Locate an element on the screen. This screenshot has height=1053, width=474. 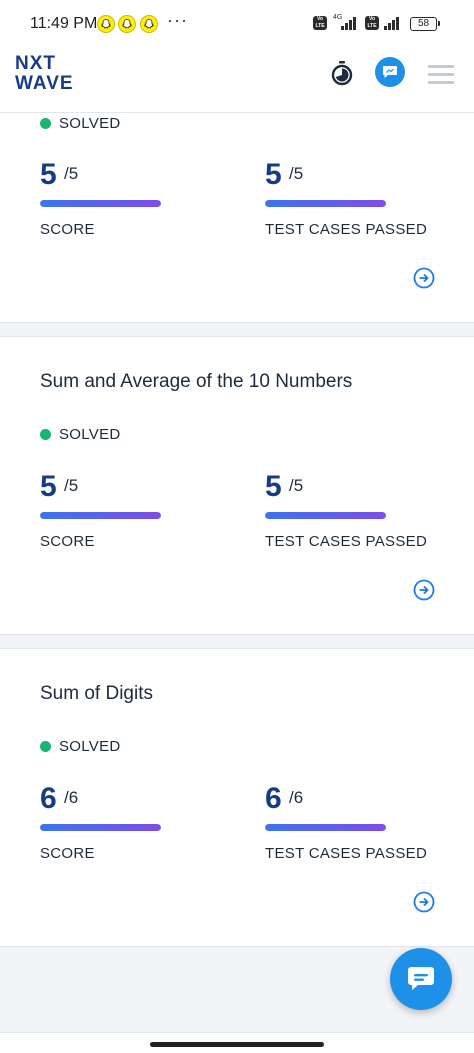
chat-support-button is located at coordinates (421, 979).